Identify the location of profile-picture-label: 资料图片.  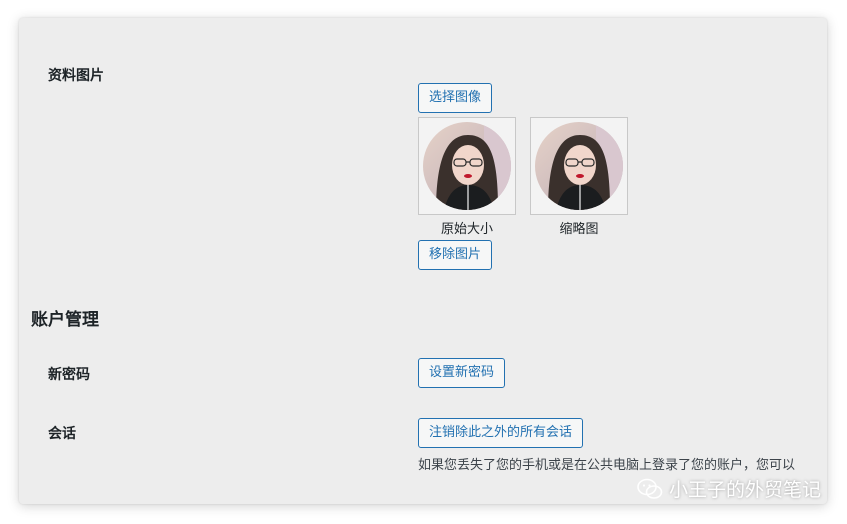
(76, 76).